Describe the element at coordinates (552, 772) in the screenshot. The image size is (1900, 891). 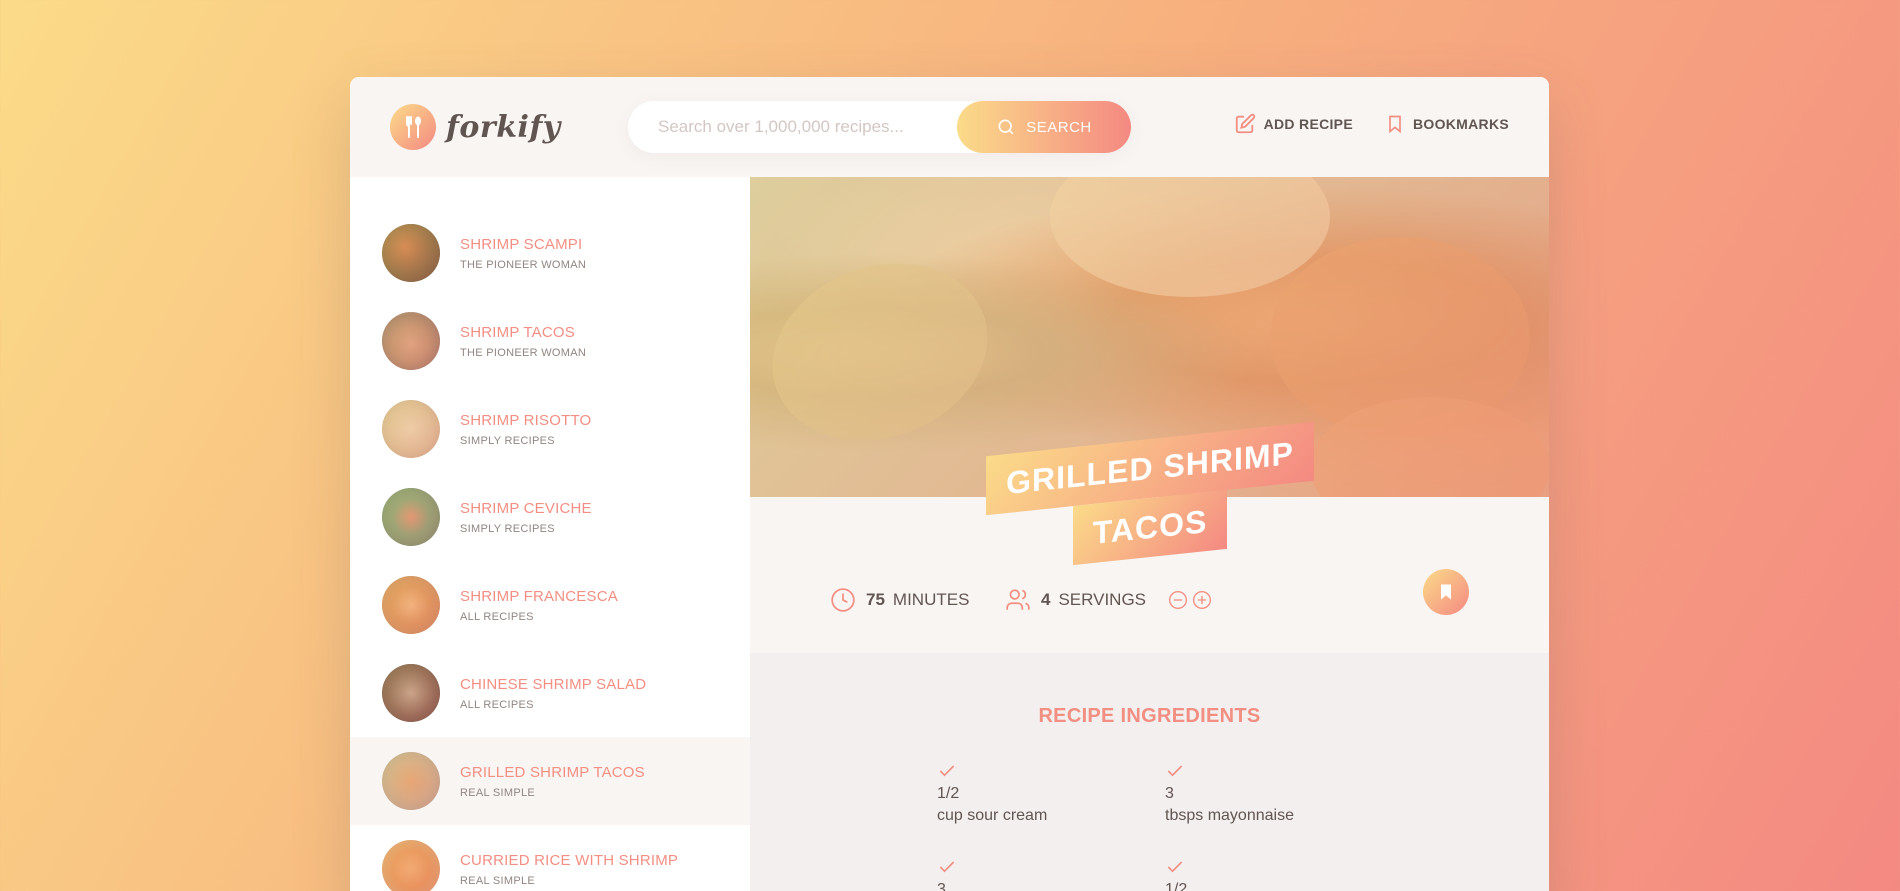
I see `result-title: GRILLED SHRIMP TACOS` at that location.